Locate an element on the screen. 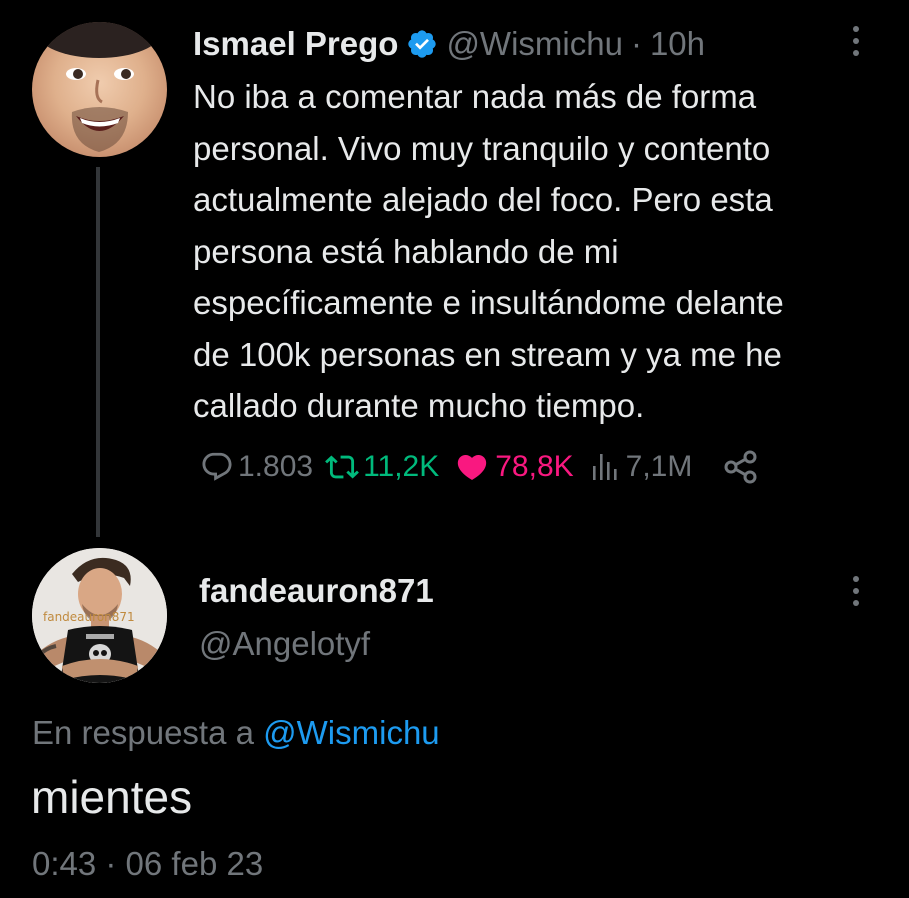  in-reply-to: En respuesta a @Wismichu is located at coordinates (236, 733).